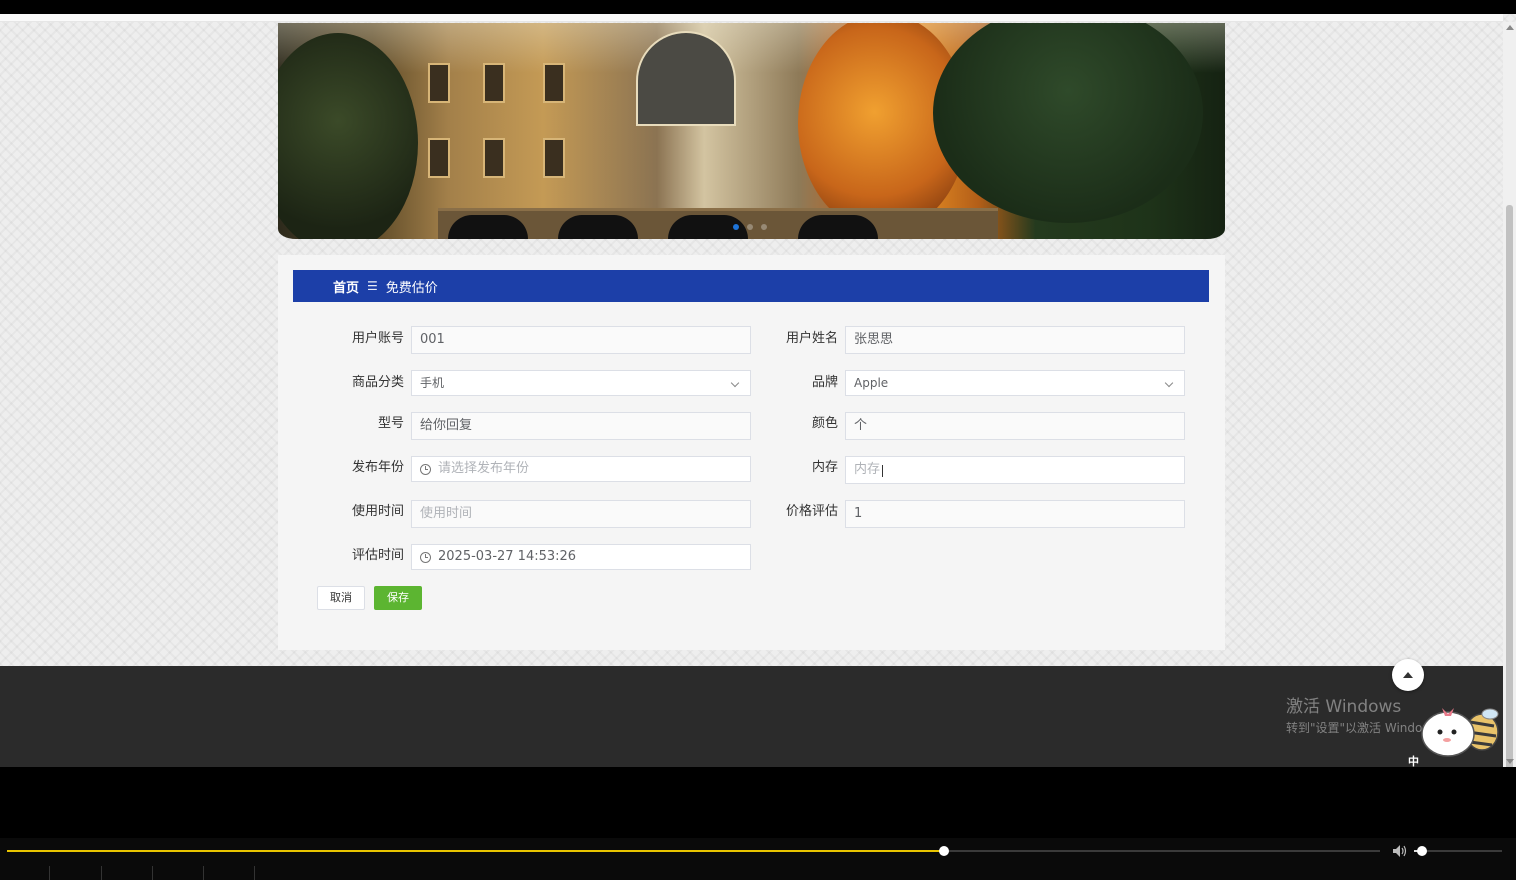 This screenshot has height=880, width=1516. Describe the element at coordinates (944, 851) in the screenshot. I see `progress-handle` at that location.